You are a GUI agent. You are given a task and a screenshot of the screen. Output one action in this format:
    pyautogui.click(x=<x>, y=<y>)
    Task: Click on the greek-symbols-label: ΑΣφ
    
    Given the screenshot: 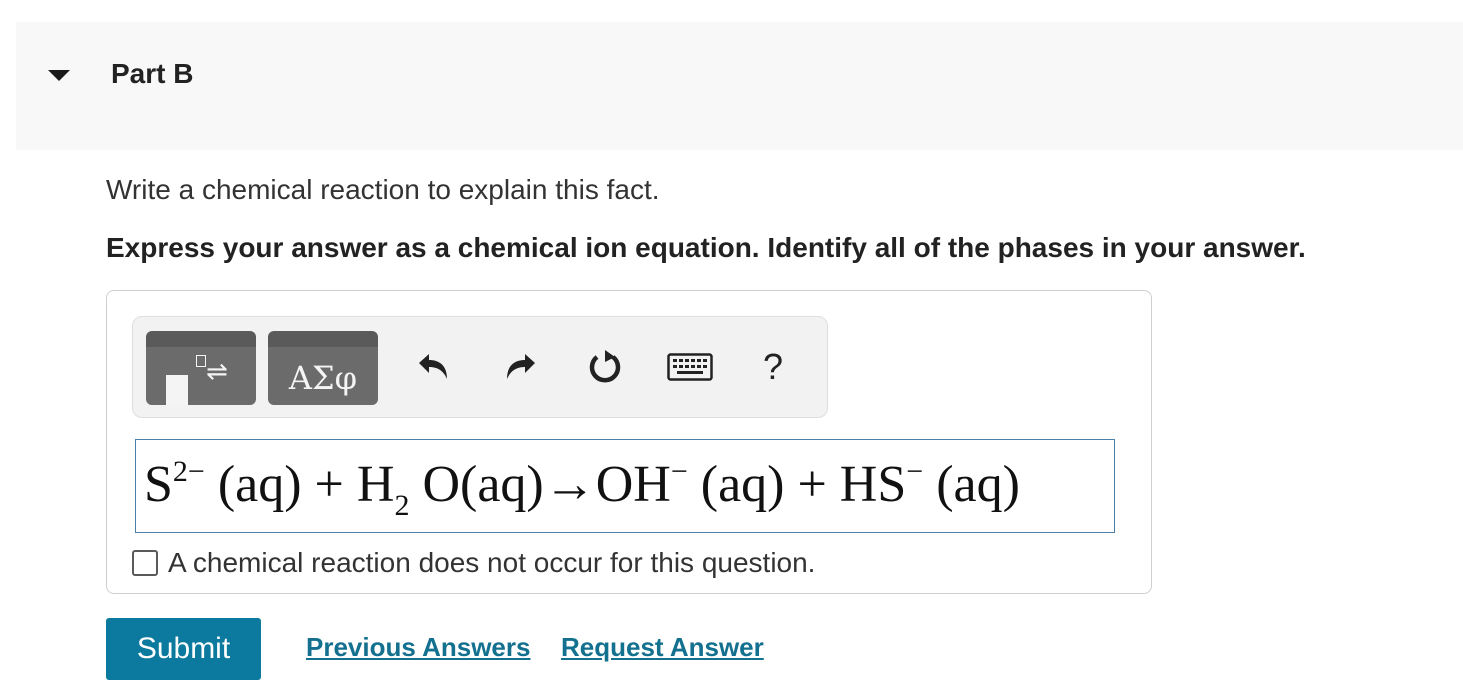 What is the action you would take?
    pyautogui.click(x=323, y=378)
    